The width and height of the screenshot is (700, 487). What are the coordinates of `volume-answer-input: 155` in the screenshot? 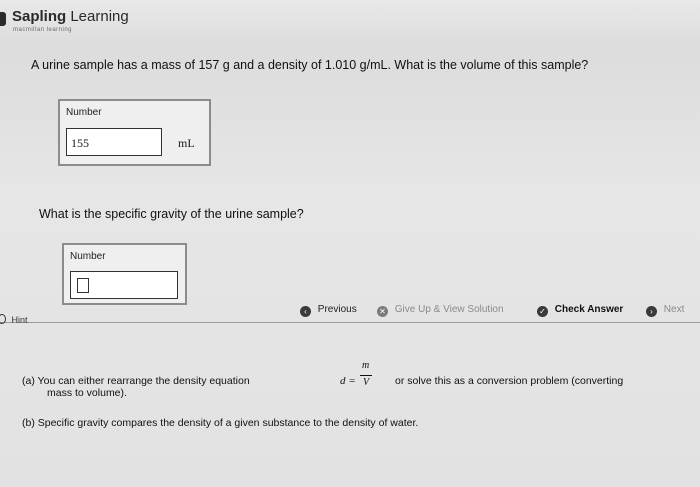 It's located at (114, 142).